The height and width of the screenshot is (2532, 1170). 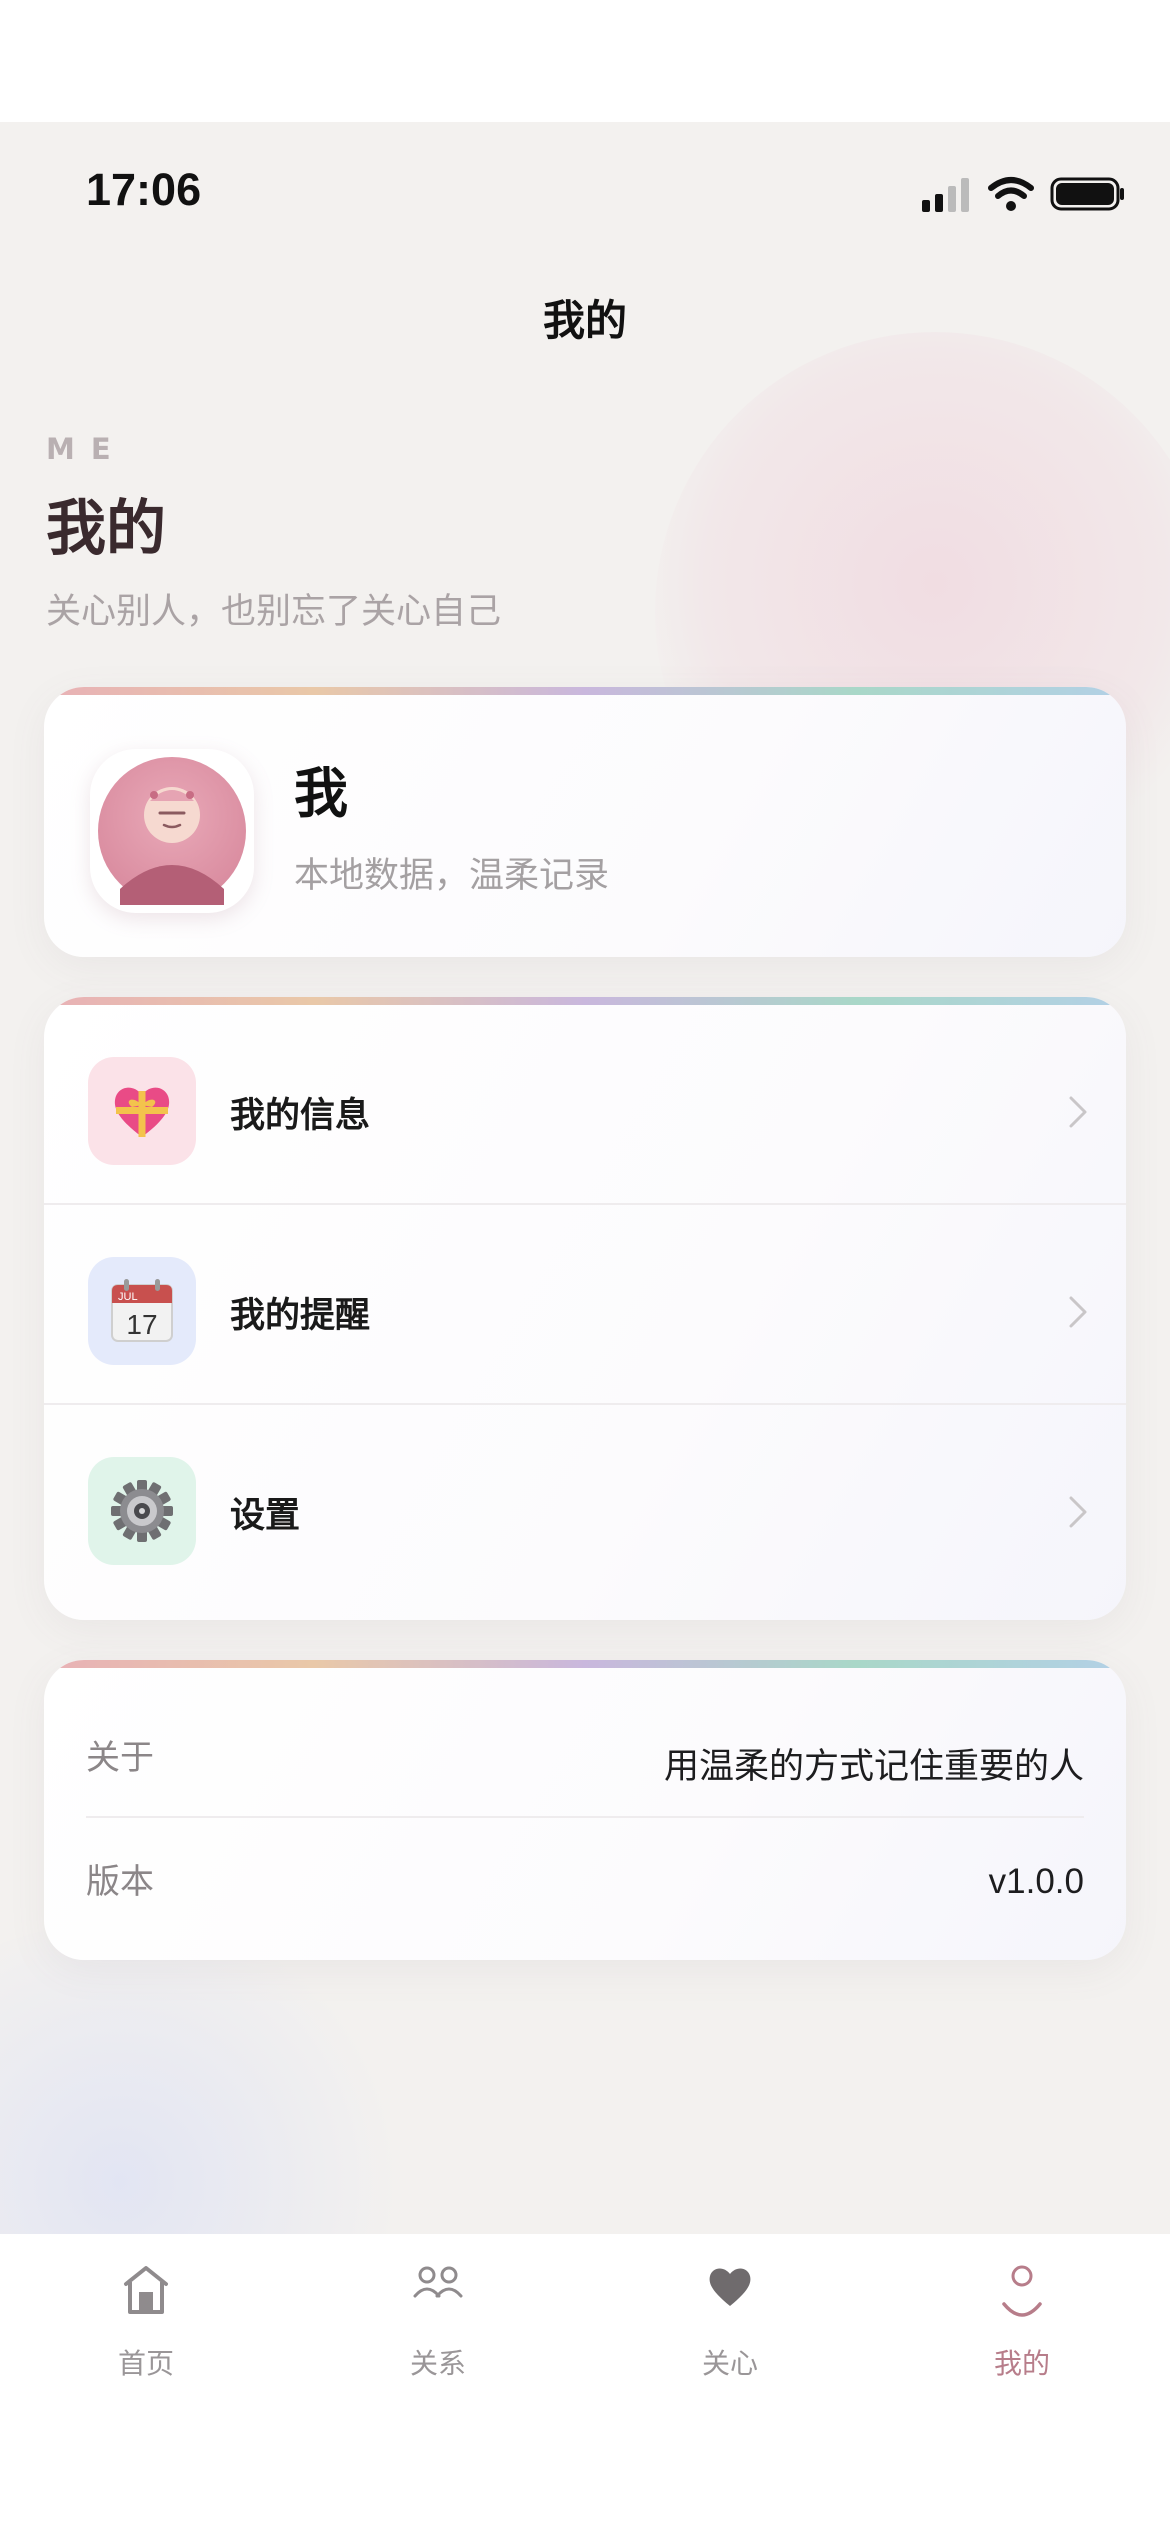 I want to click on heart-gift-icon, so click(x=142, y=1111).